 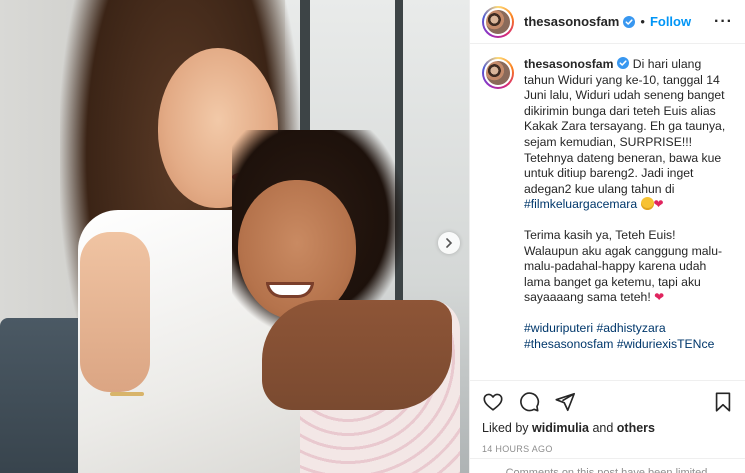 I want to click on hashtag-link: #filmkeluargacemara, so click(x=580, y=204).